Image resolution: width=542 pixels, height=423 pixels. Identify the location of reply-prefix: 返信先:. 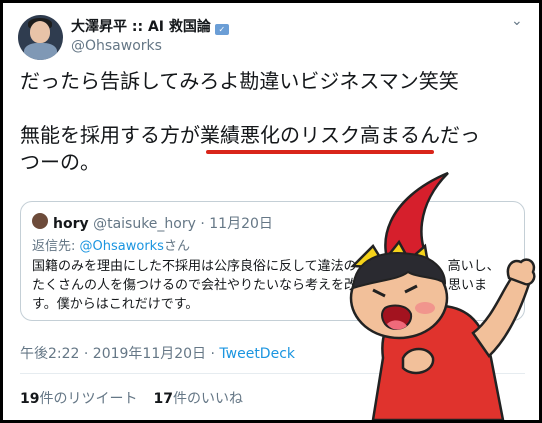
(56, 246).